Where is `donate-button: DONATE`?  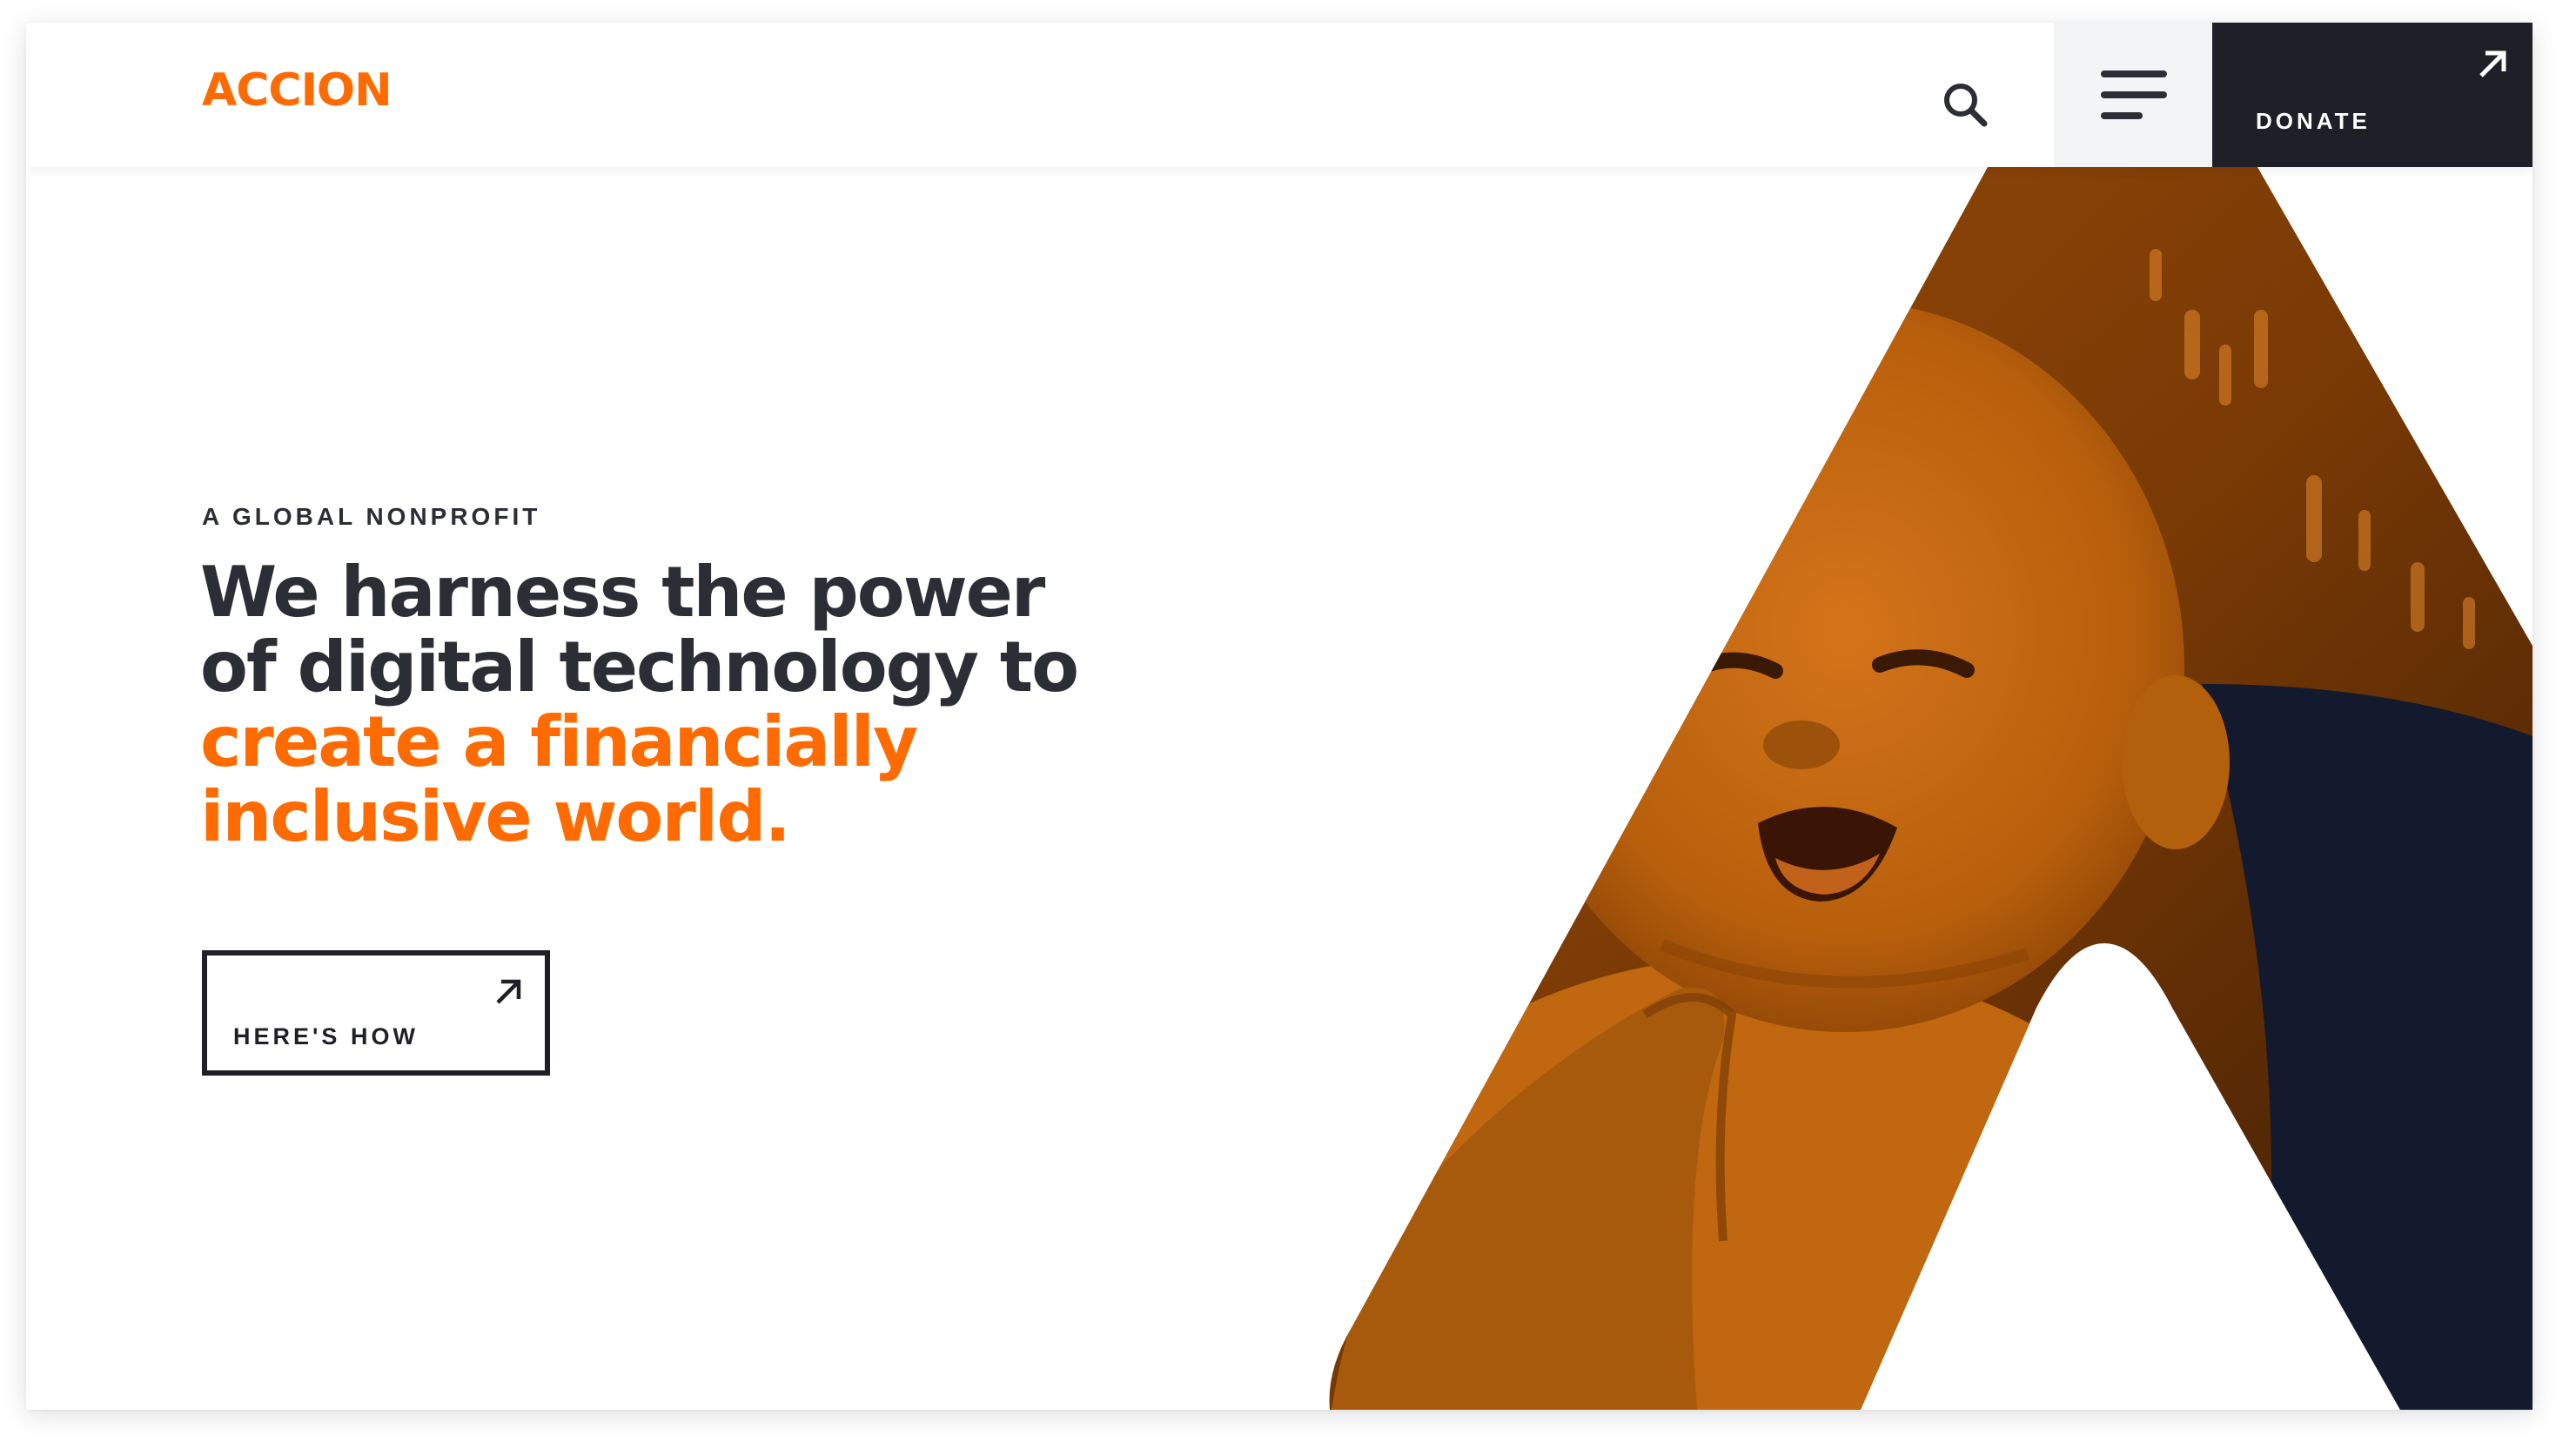
donate-button: DONATE is located at coordinates (2372, 95).